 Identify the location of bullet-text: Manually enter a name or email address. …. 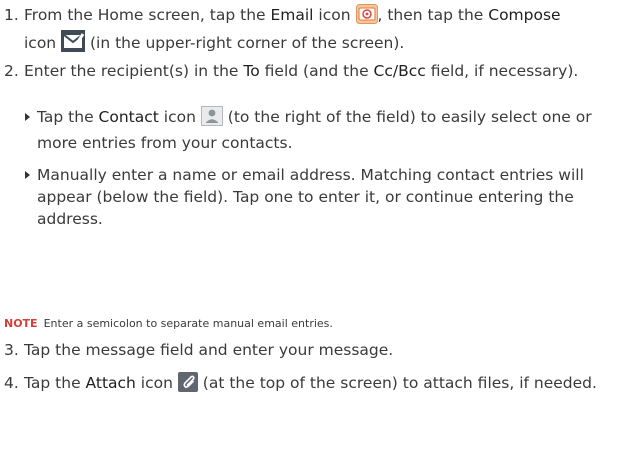
(310, 197).